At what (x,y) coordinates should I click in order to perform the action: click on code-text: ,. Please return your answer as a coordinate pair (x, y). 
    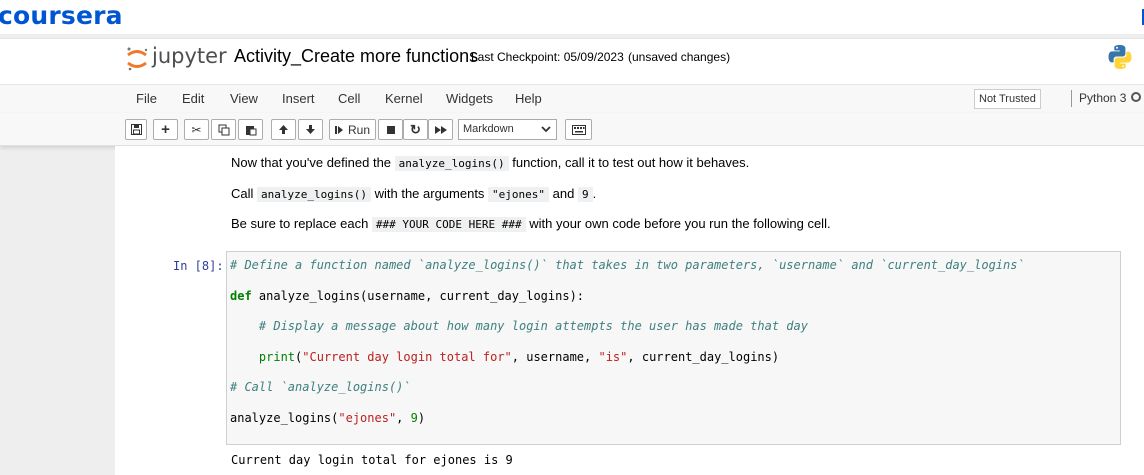
    Looking at the image, I should click on (403, 418).